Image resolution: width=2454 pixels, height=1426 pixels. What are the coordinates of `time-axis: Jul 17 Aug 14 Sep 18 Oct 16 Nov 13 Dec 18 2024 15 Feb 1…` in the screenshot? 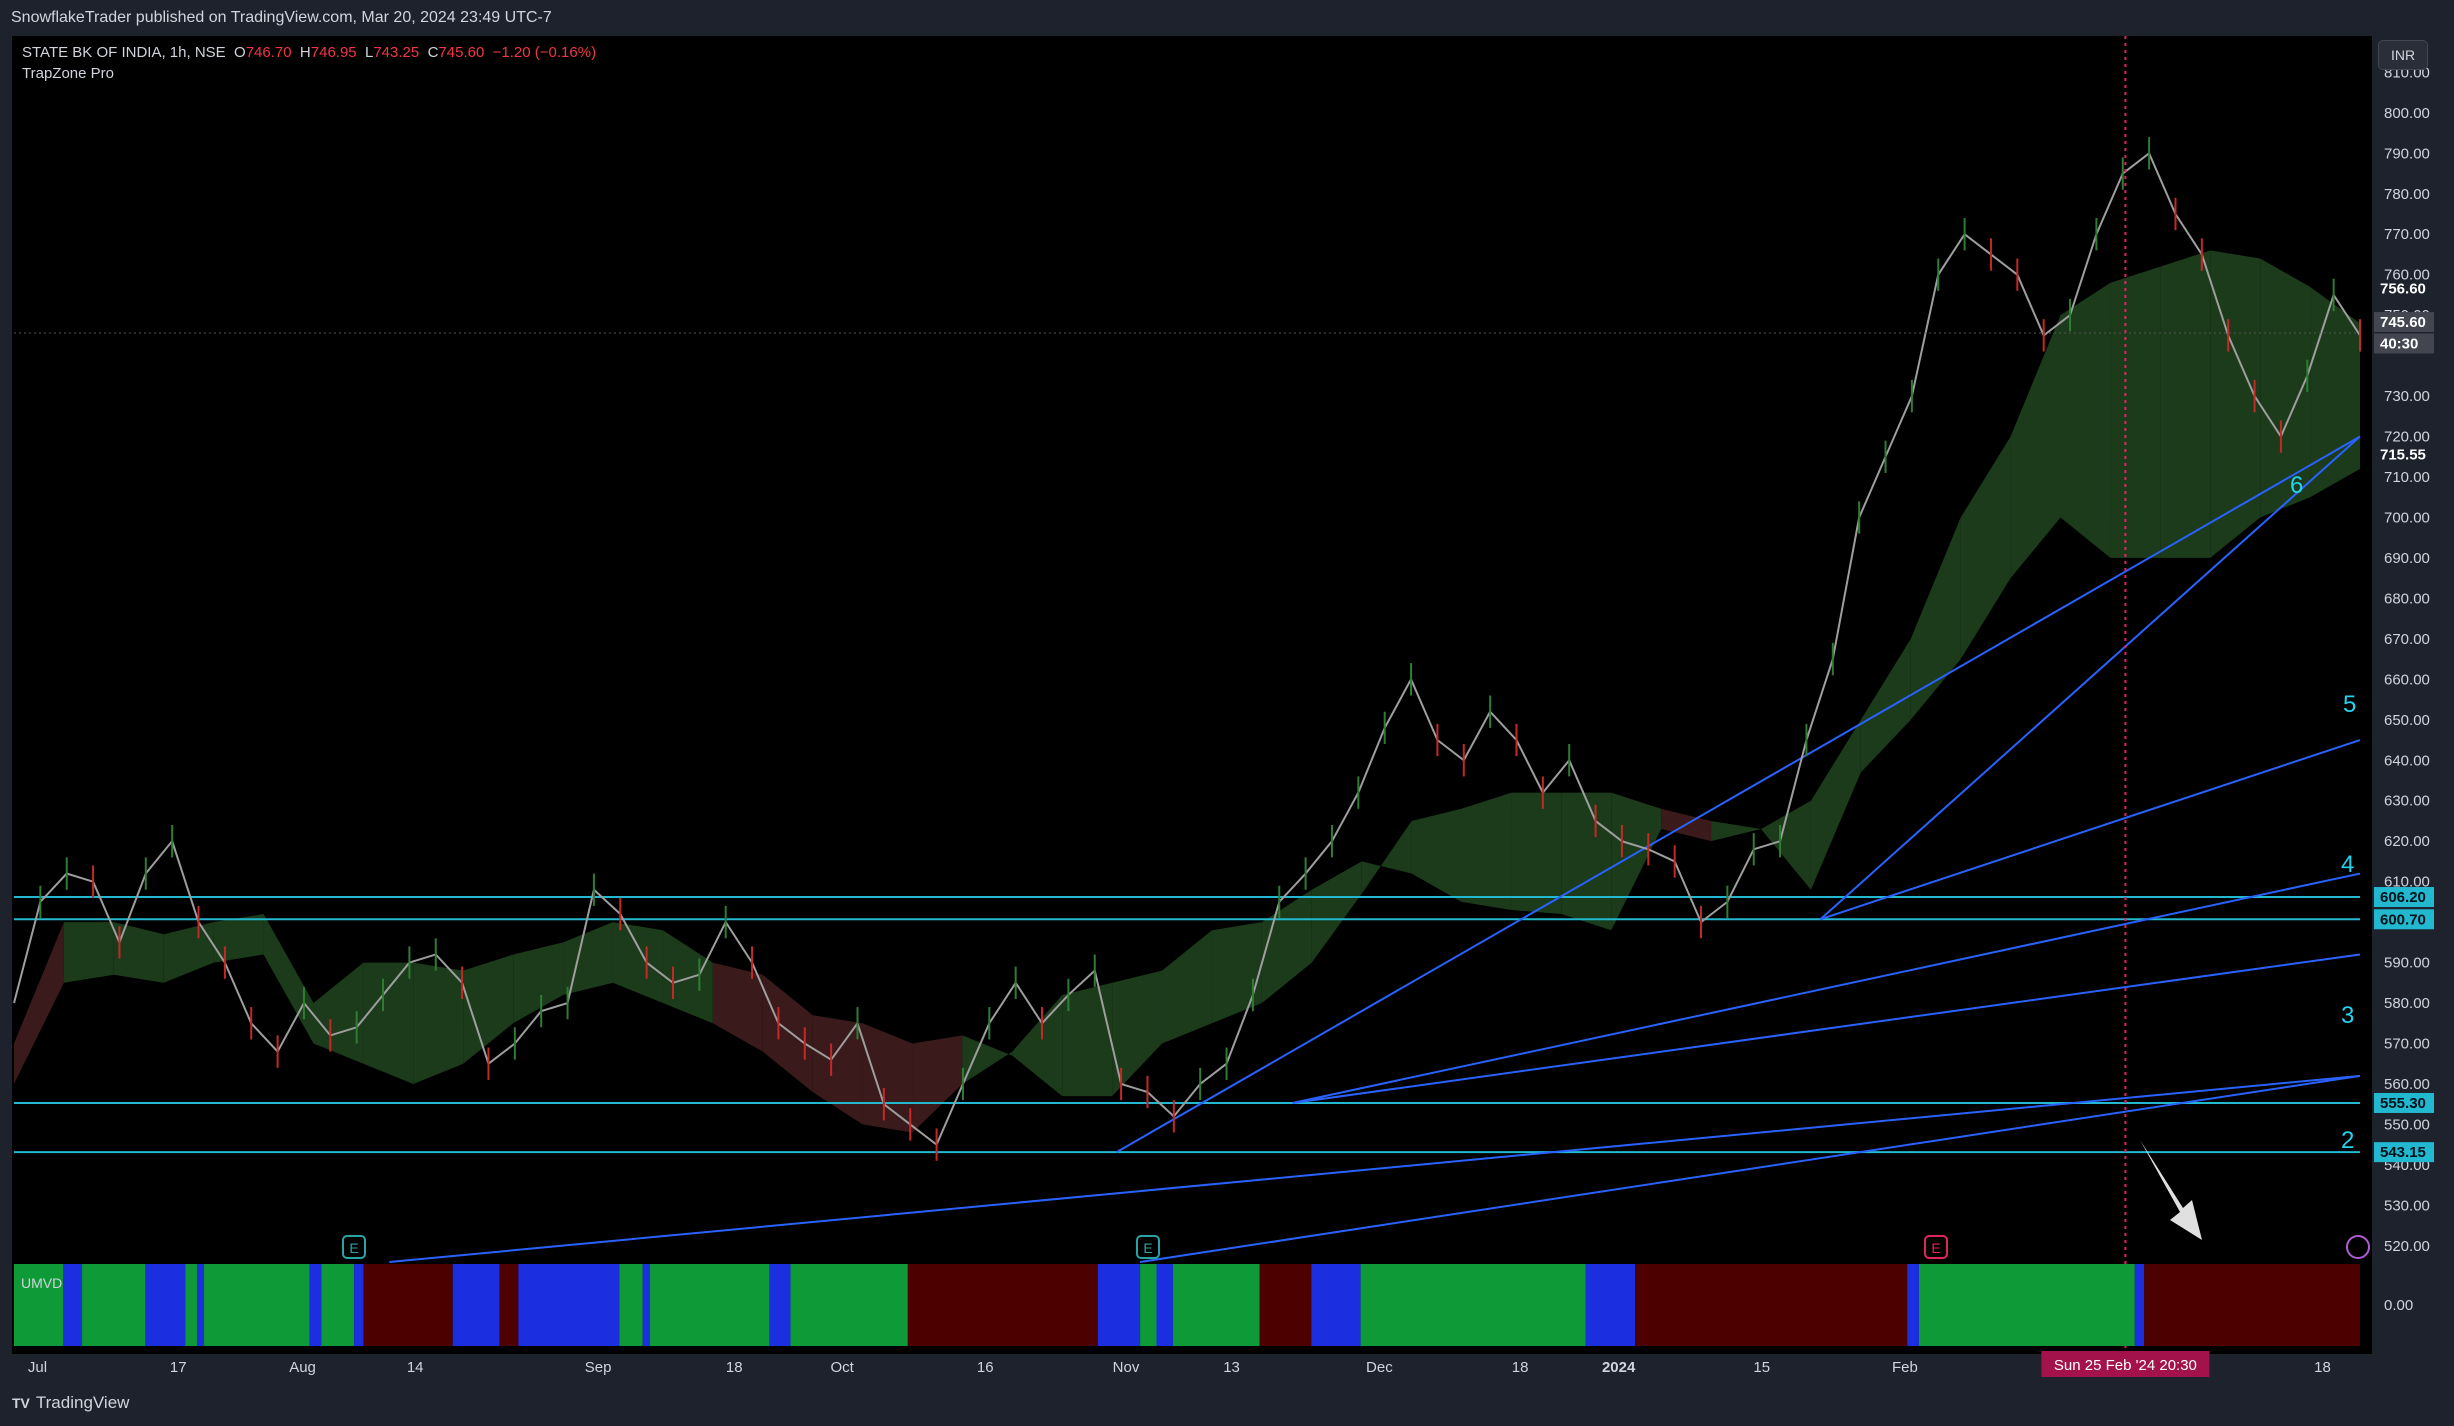 It's located at (1179, 1364).